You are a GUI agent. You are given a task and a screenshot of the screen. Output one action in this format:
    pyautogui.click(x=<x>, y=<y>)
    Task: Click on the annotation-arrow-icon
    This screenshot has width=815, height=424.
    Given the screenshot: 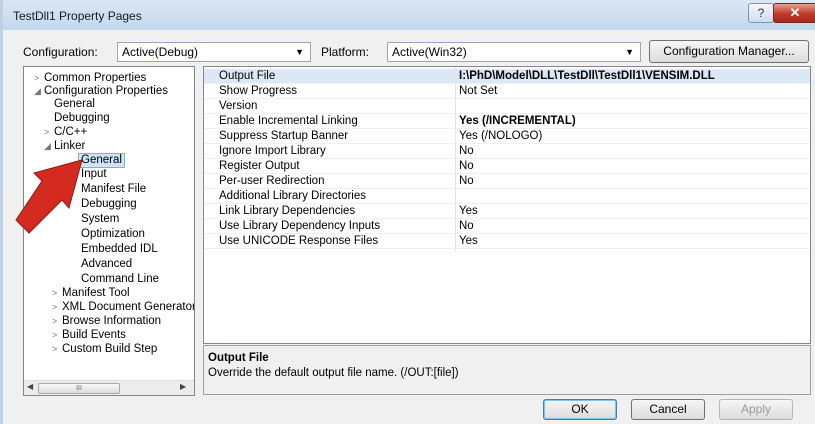 What is the action you would take?
    pyautogui.click(x=49, y=196)
    